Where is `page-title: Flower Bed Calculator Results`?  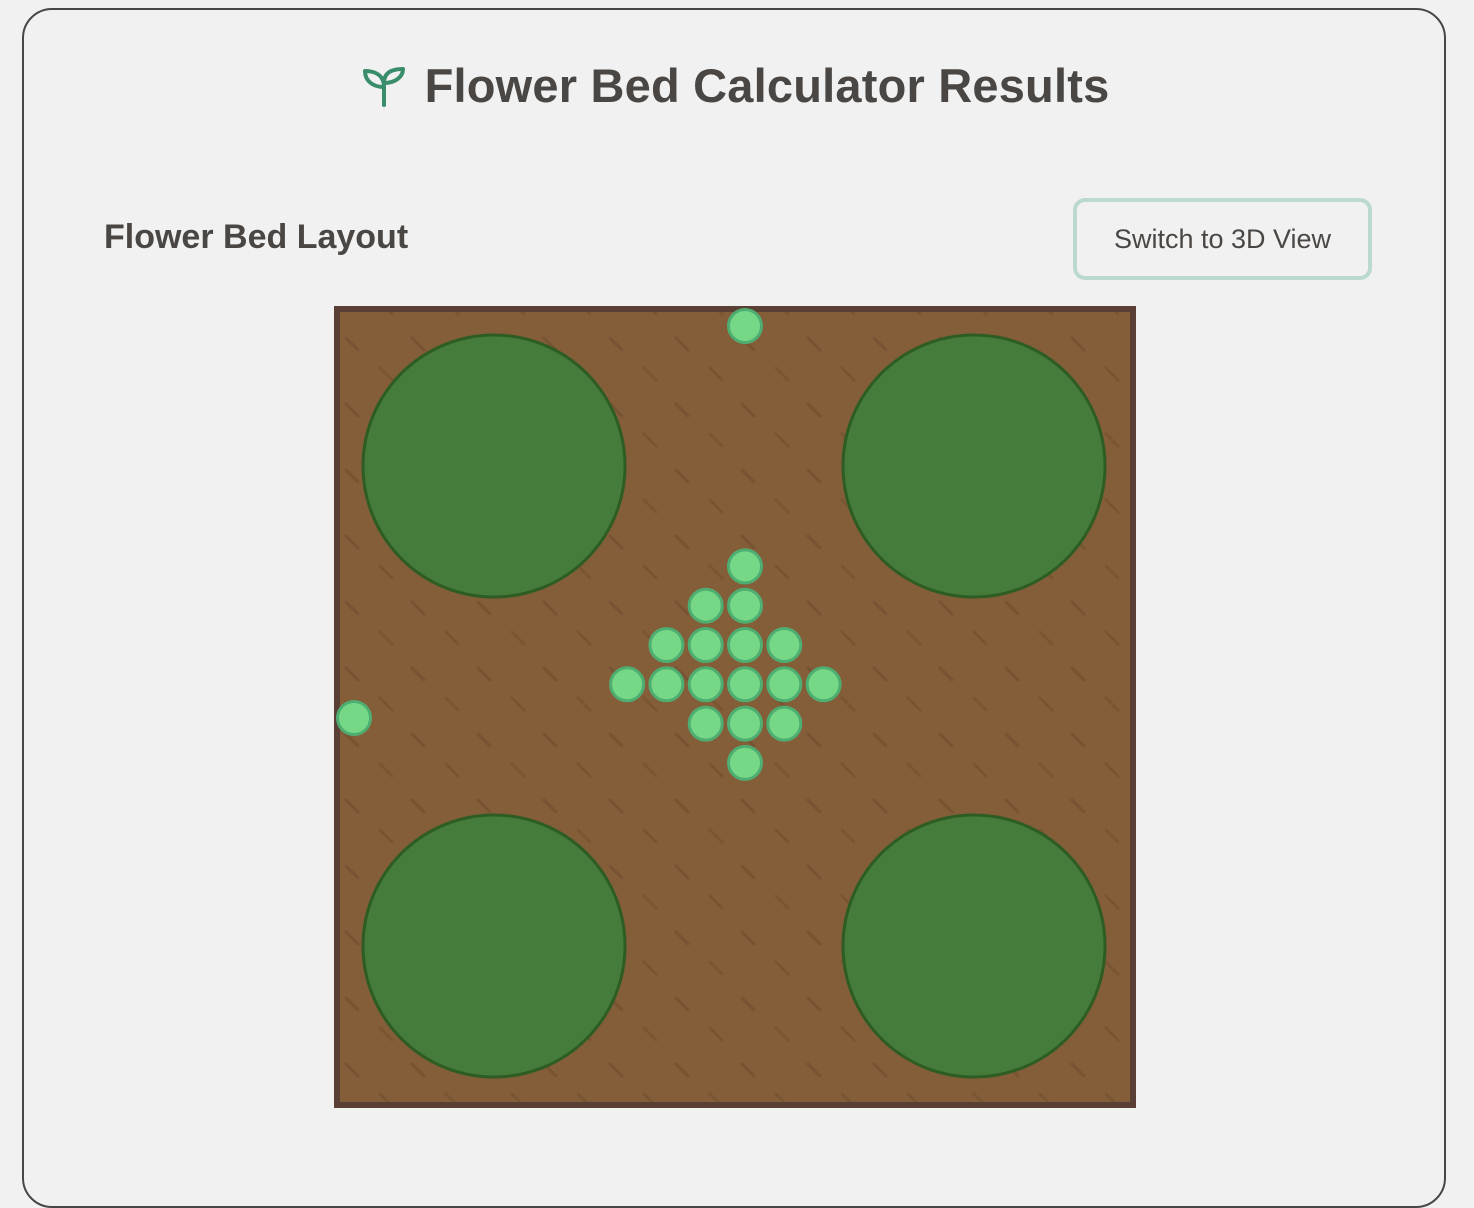
page-title: Flower Bed Calculator Results is located at coordinates (767, 85).